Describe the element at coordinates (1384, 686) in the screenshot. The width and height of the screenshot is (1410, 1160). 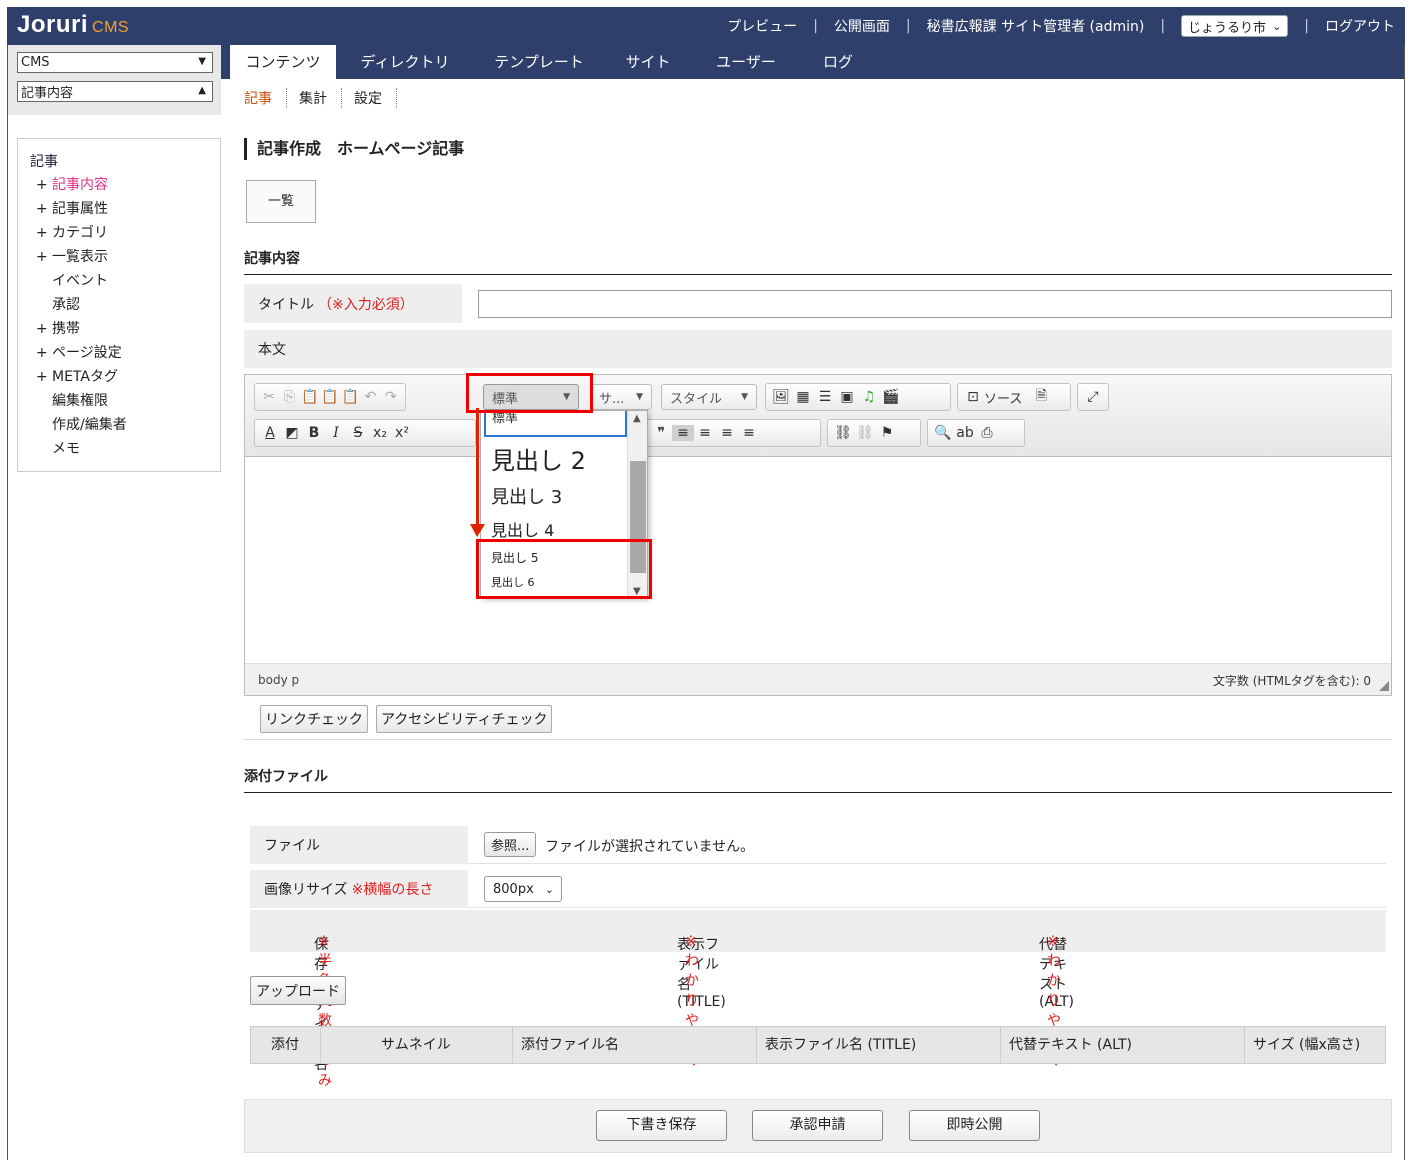
I see `resize-handle-icon` at that location.